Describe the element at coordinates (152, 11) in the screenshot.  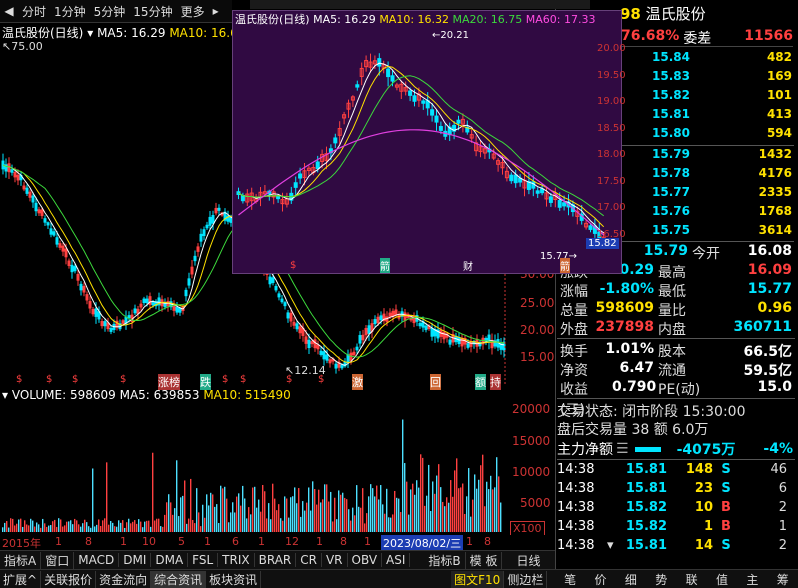
I see `tab-15min: 15分钟` at that location.